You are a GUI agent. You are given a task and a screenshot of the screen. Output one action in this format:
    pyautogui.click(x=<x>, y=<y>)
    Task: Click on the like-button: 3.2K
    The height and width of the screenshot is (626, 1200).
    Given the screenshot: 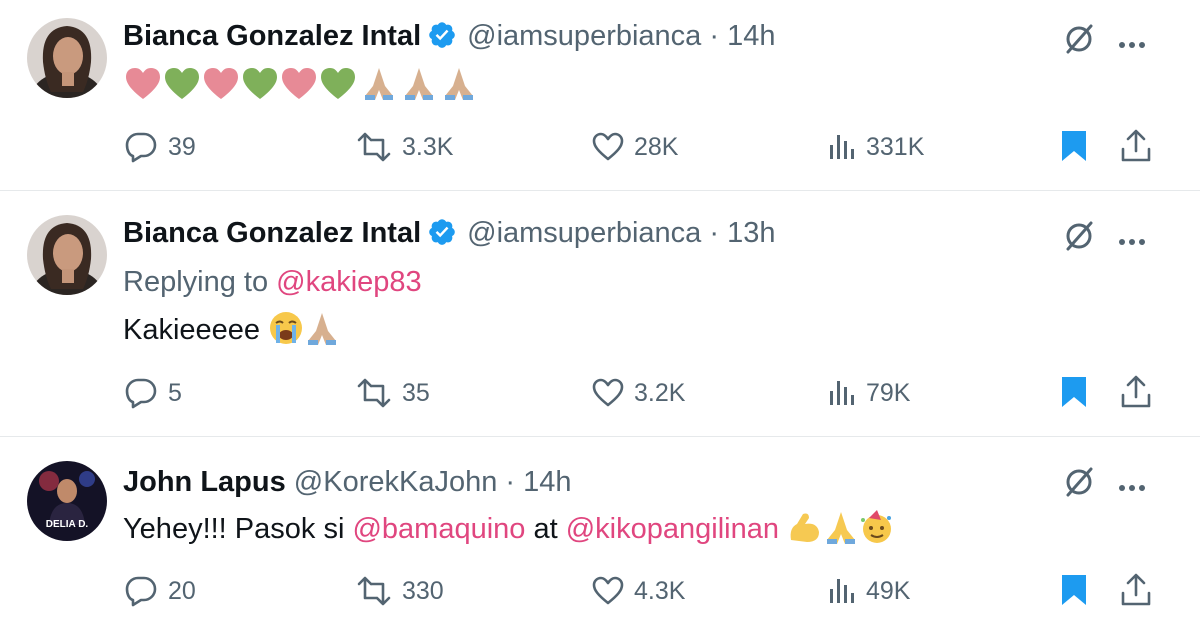 What is the action you would take?
    pyautogui.click(x=638, y=393)
    